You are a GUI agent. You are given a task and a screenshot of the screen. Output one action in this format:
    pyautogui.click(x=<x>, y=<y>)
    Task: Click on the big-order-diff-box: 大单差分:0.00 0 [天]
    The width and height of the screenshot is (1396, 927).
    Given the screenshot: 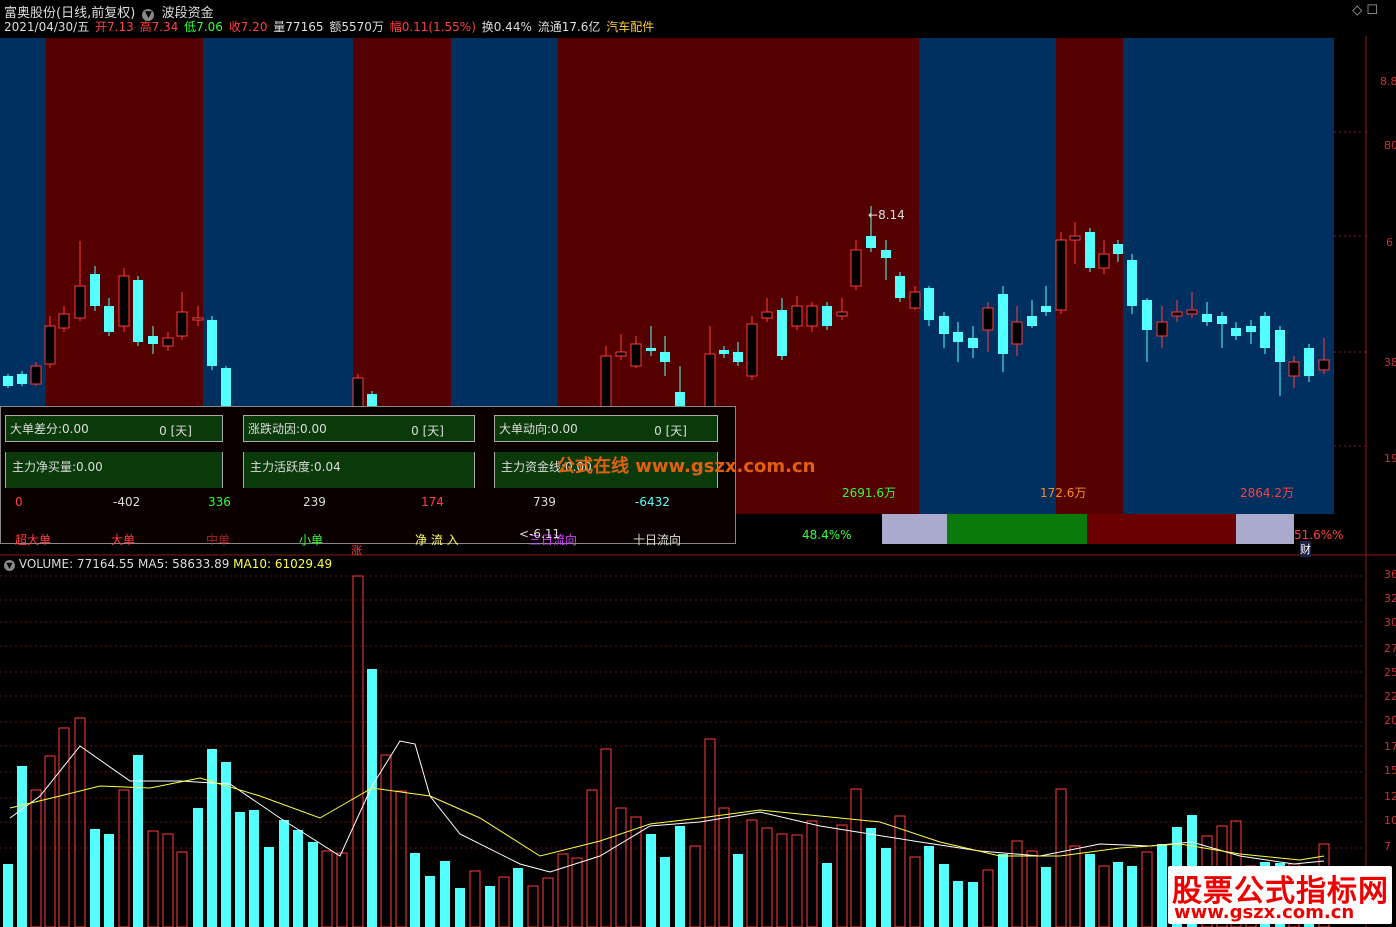 What is the action you would take?
    pyautogui.click(x=114, y=428)
    